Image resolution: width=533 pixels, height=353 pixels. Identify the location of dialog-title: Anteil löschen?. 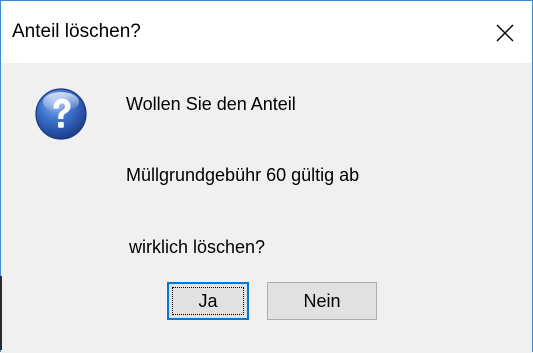
(76, 31).